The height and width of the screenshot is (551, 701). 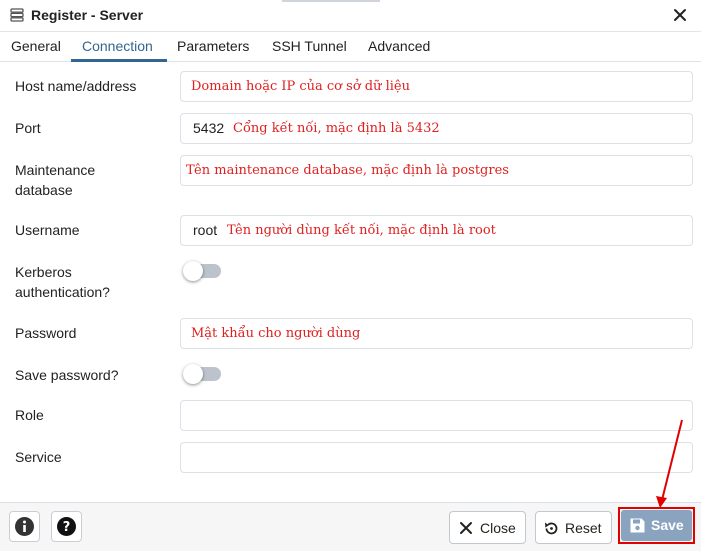 I want to click on tab-general: General, so click(x=36, y=46).